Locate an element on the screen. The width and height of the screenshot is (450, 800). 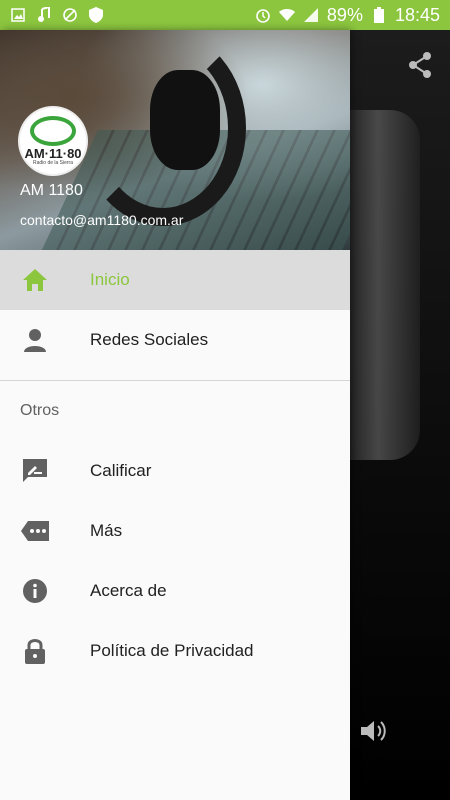
menu-item-label: Calificar is located at coordinates (121, 470).